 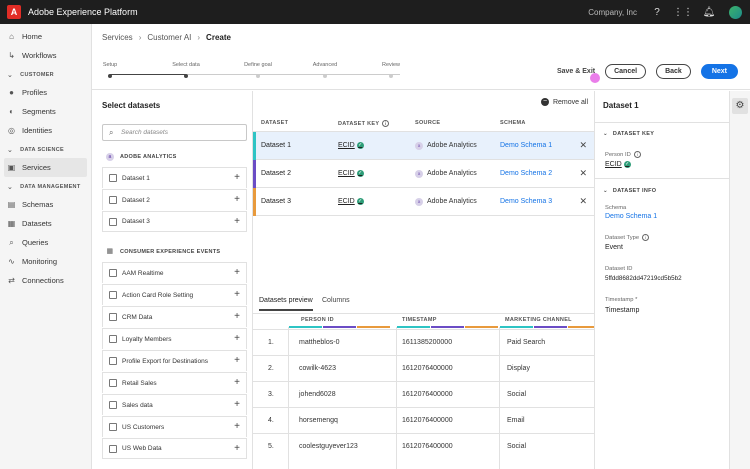 I want to click on nav-item-monitoring: ∿ Monitoring, so click(x=45, y=261).